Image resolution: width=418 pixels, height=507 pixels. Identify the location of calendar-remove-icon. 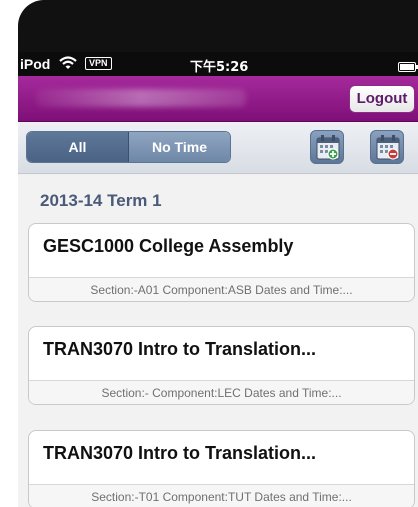
(388, 147).